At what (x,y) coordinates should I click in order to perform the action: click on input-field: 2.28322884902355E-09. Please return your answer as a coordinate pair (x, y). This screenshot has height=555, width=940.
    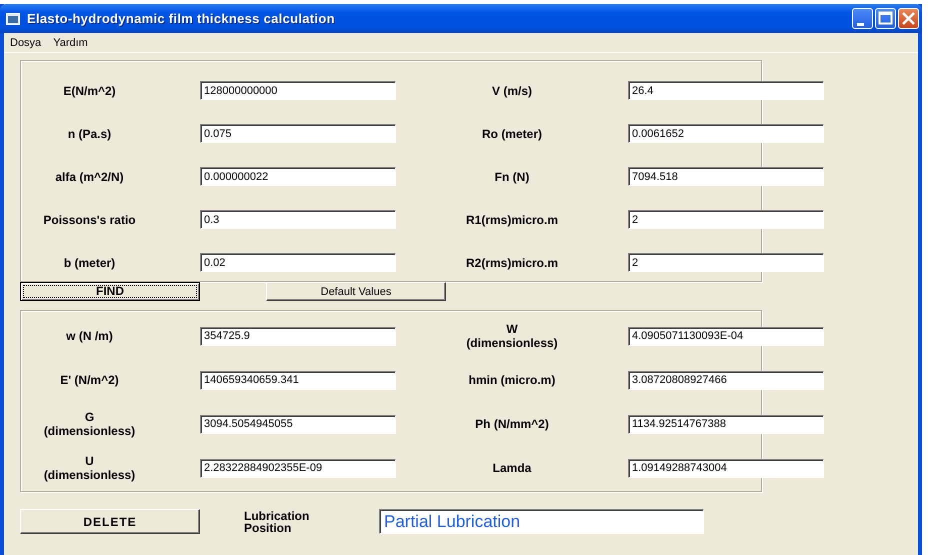
    Looking at the image, I should click on (298, 468).